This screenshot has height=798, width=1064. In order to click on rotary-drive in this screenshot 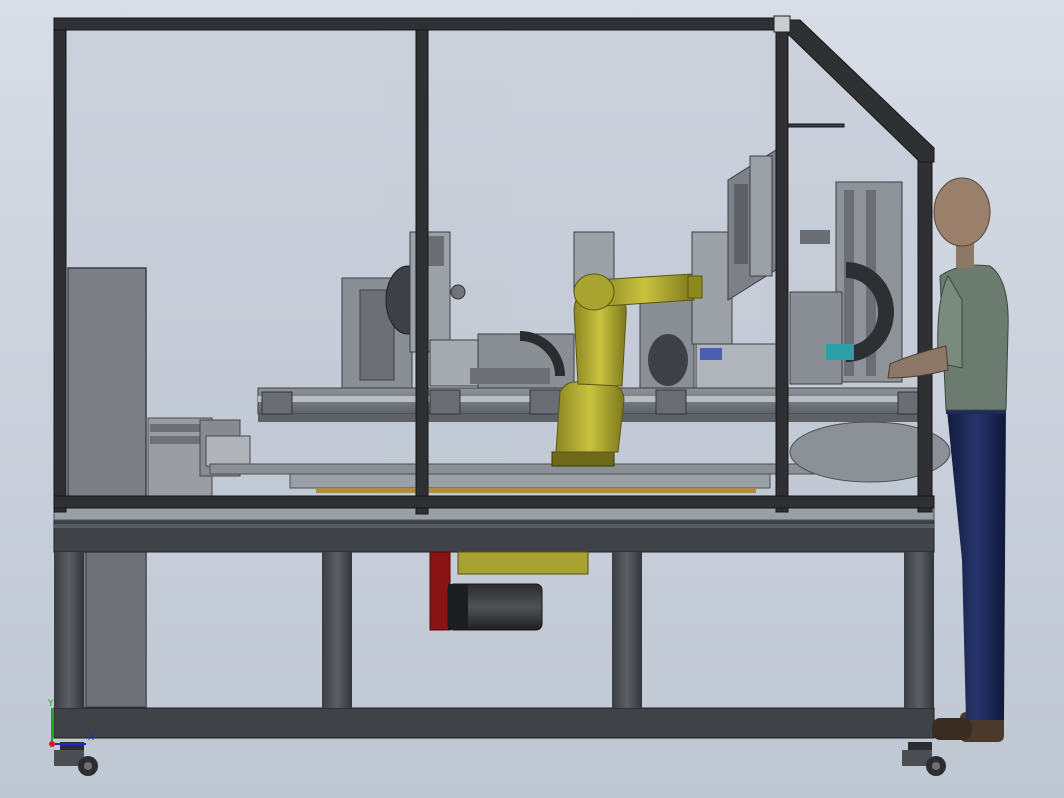, I will do `click(509, 591)`.